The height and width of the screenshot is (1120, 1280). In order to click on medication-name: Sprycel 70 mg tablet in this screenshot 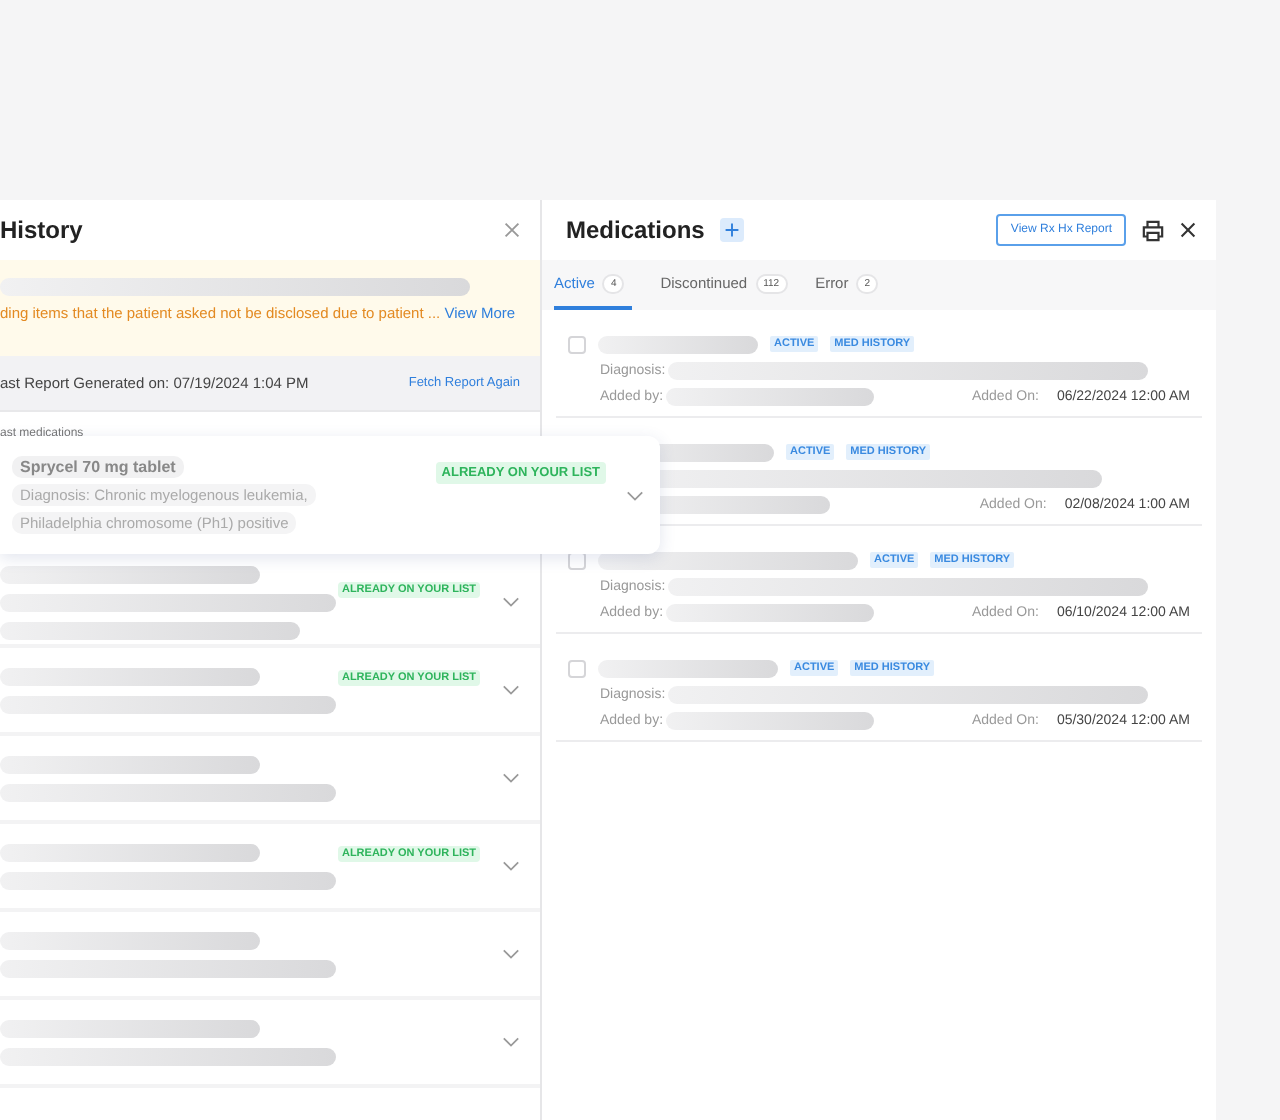, I will do `click(98, 467)`.